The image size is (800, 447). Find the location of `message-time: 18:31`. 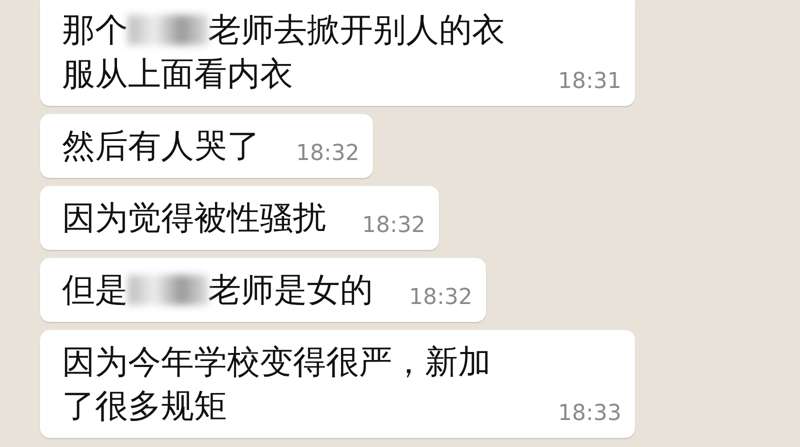

message-time: 18:31 is located at coordinates (590, 82).